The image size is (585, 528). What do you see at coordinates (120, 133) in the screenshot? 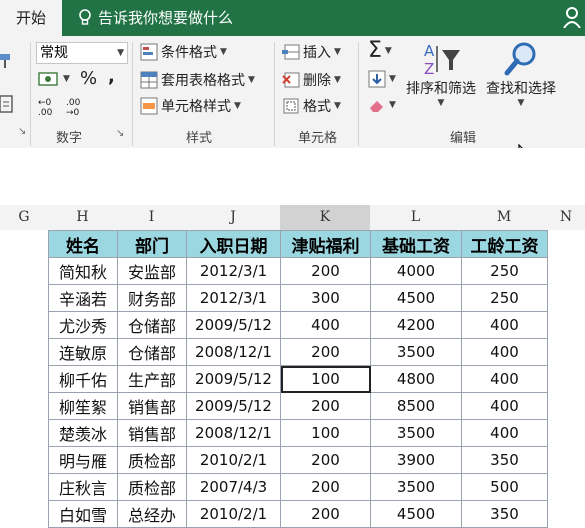
I see `number-launcher-icon: ↘` at bounding box center [120, 133].